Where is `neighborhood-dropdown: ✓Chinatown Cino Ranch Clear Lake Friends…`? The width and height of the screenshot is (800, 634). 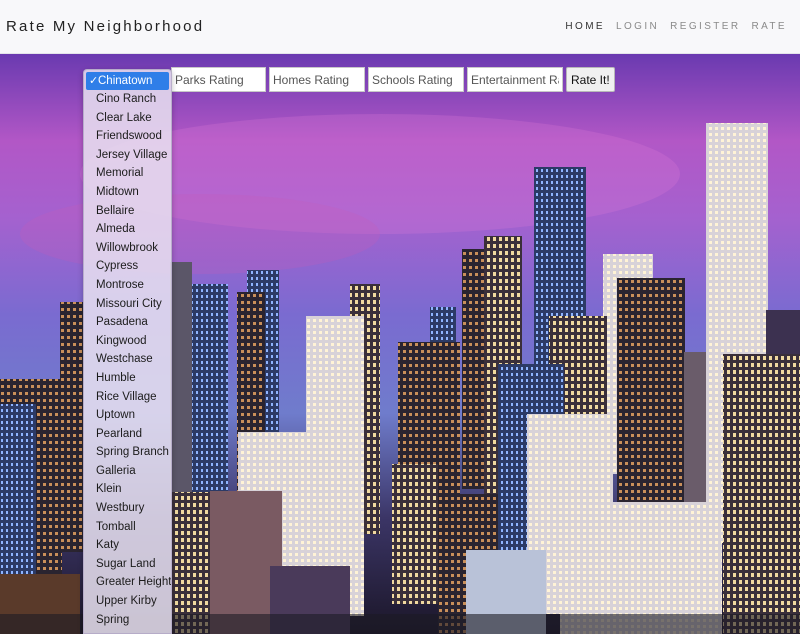 neighborhood-dropdown: ✓Chinatown Cino Ranch Clear Lake Friends… is located at coordinates (127, 351).